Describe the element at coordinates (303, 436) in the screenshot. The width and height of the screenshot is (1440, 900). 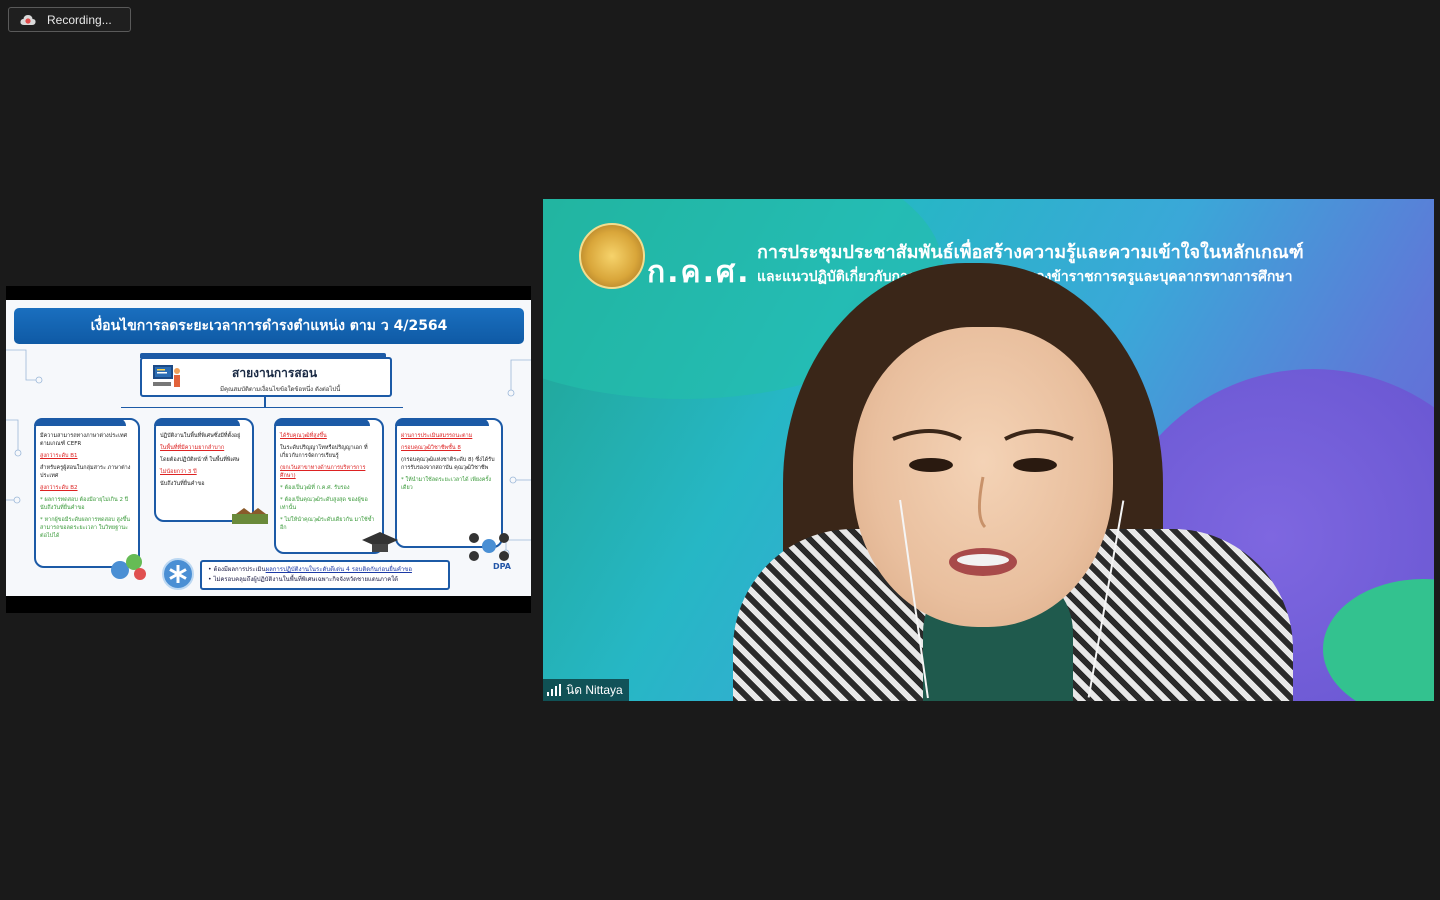
I see `card-highlight: ได้รับคุณวุฒิที่สูงขึ้น` at that location.